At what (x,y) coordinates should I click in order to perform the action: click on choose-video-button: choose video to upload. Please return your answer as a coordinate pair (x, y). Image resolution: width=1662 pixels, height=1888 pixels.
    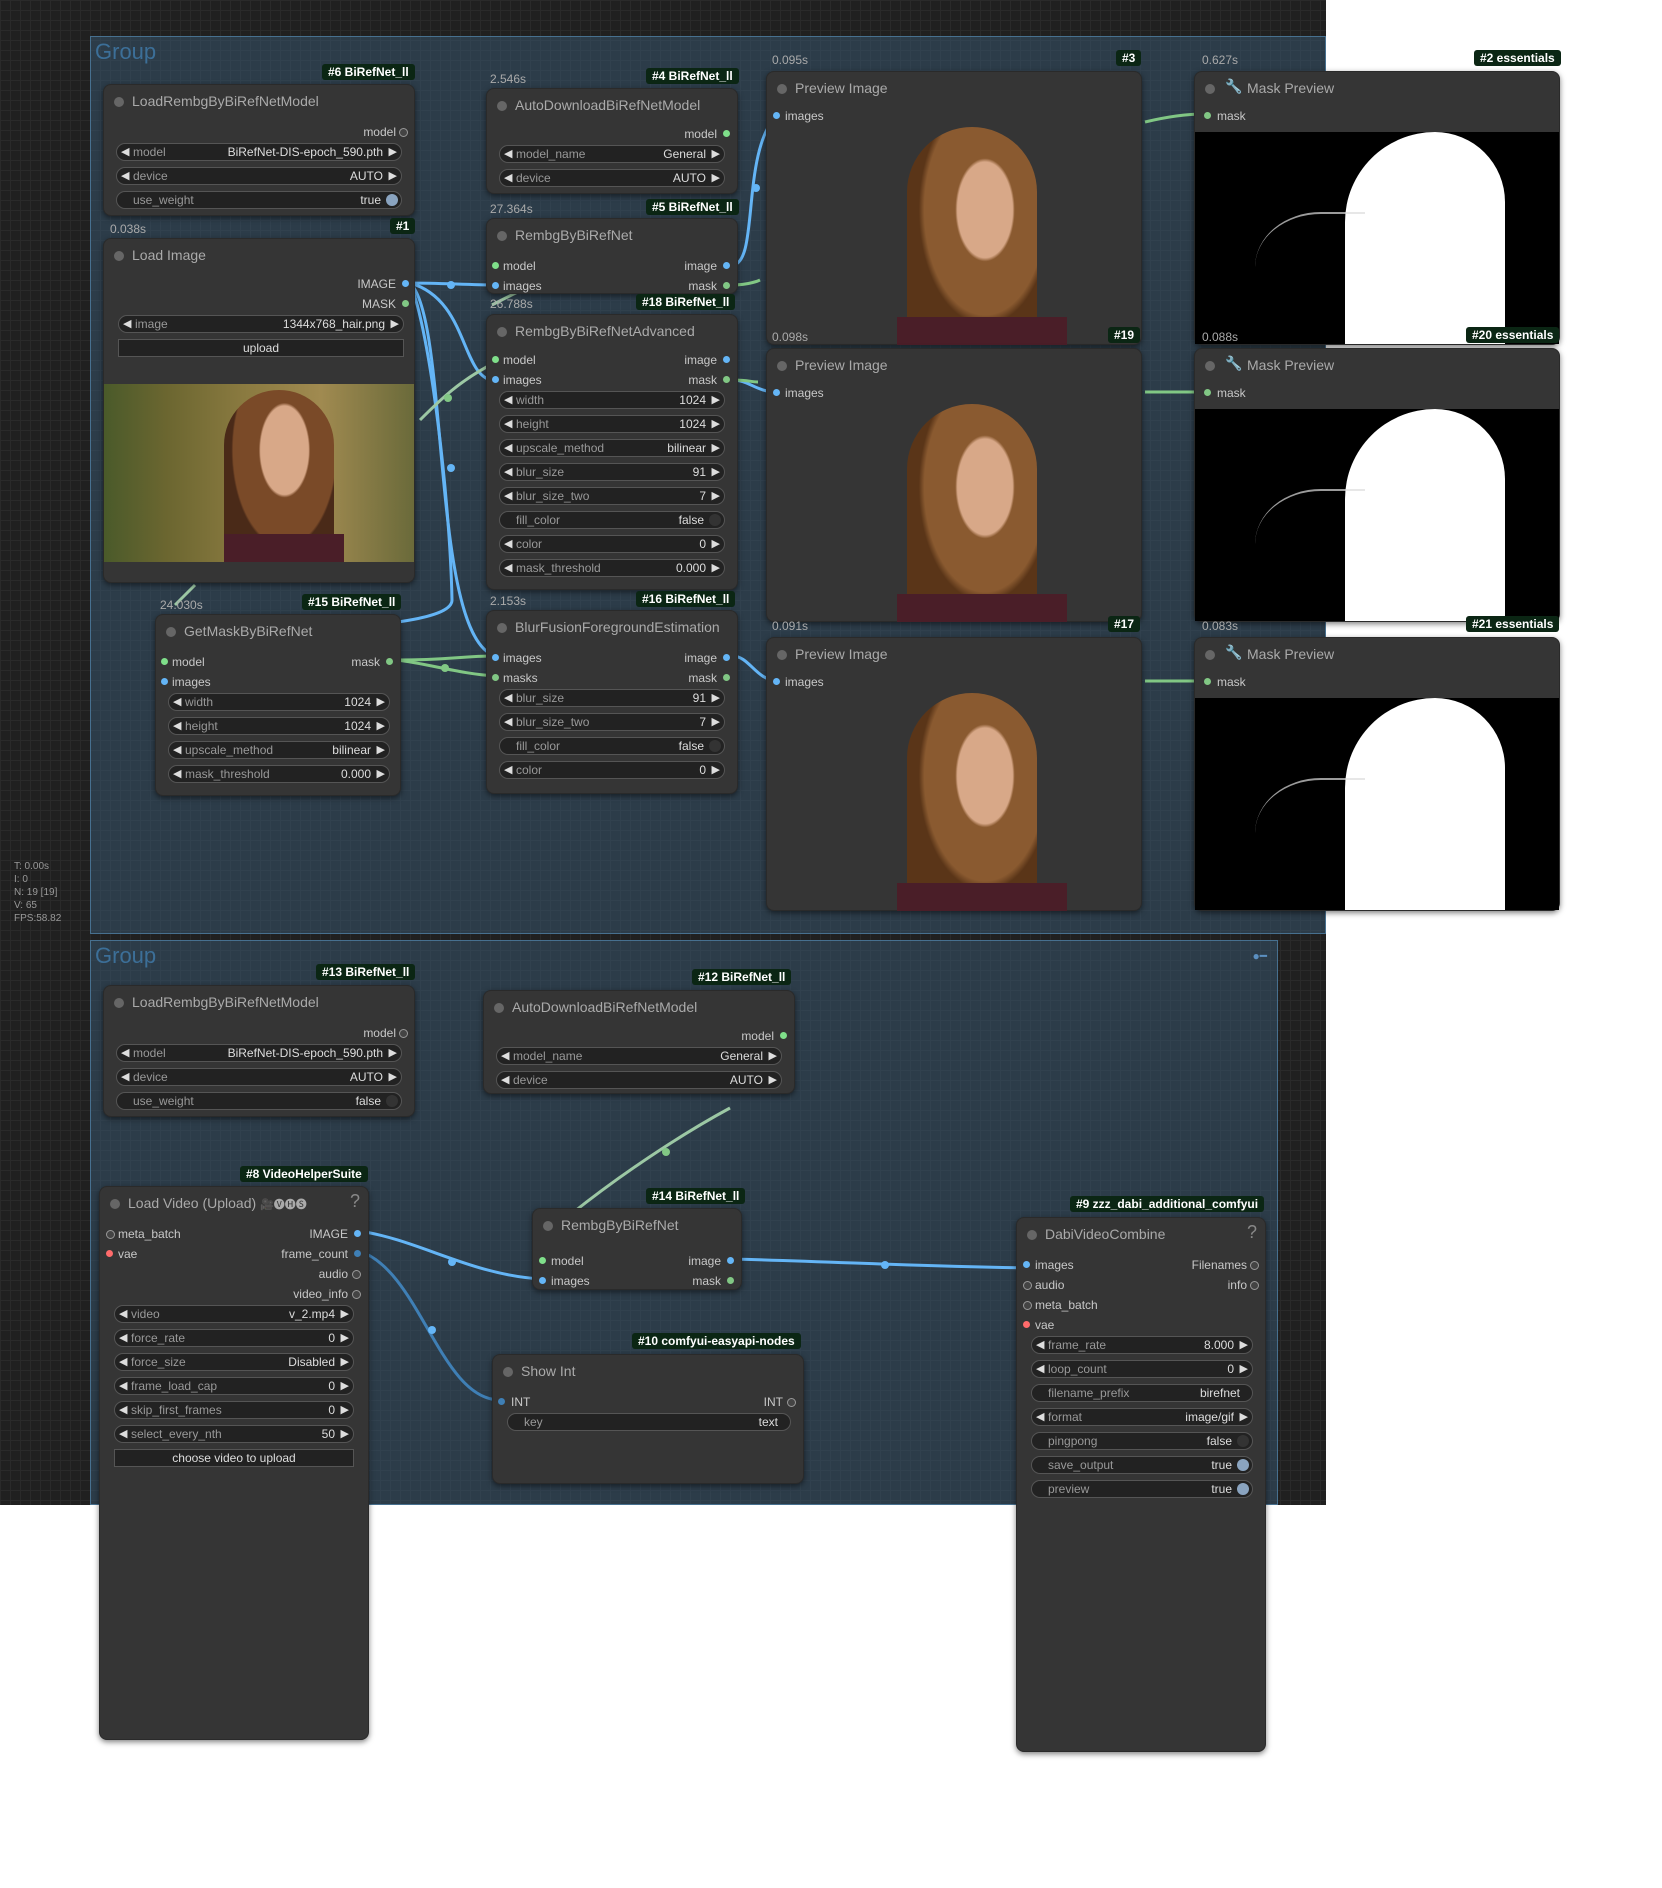
    Looking at the image, I should click on (234, 1458).